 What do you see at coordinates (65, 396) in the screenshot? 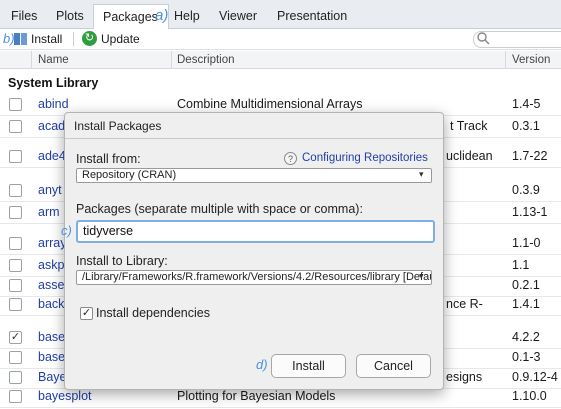
I see `package-name-link: bayesplot` at bounding box center [65, 396].